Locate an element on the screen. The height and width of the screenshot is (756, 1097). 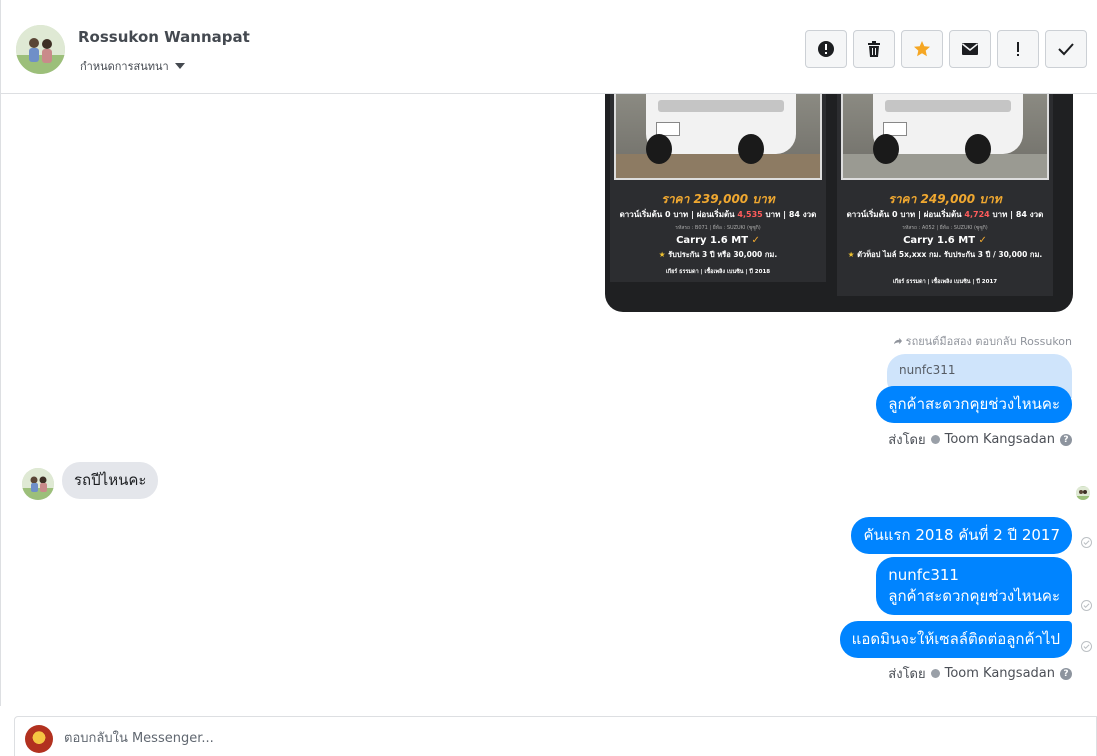
seen-avatar is located at coordinates (1083, 493).